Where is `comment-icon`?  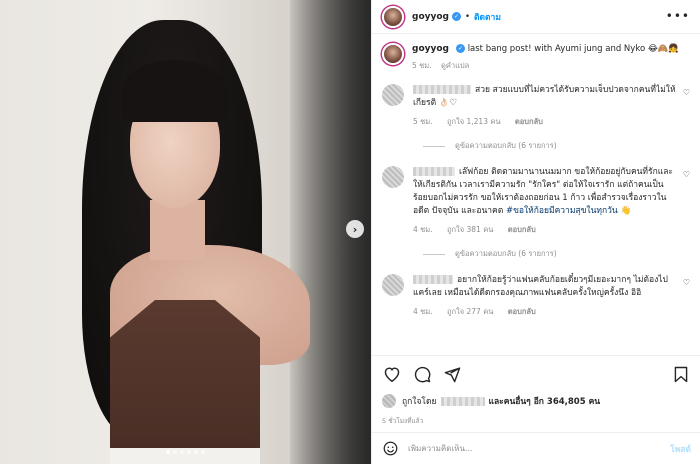 comment-icon is located at coordinates (422, 374).